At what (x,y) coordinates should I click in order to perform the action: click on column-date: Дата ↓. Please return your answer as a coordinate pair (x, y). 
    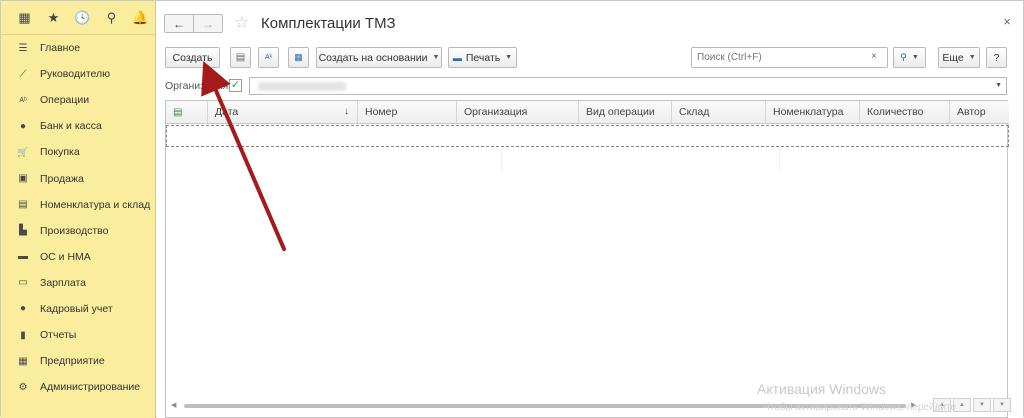
    Looking at the image, I should click on (283, 112).